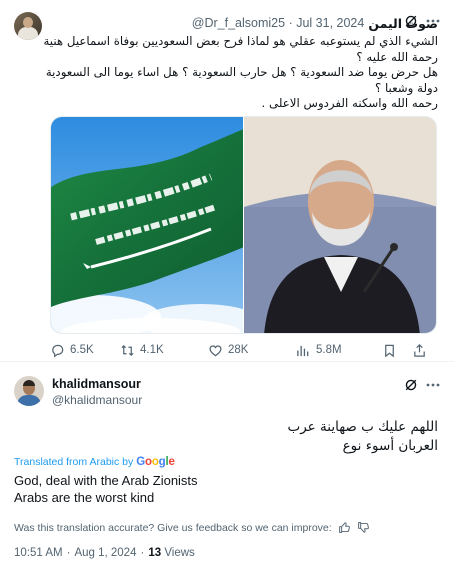  Describe the element at coordinates (97, 400) in the screenshot. I see `author-handle: @khalidmansour` at that location.